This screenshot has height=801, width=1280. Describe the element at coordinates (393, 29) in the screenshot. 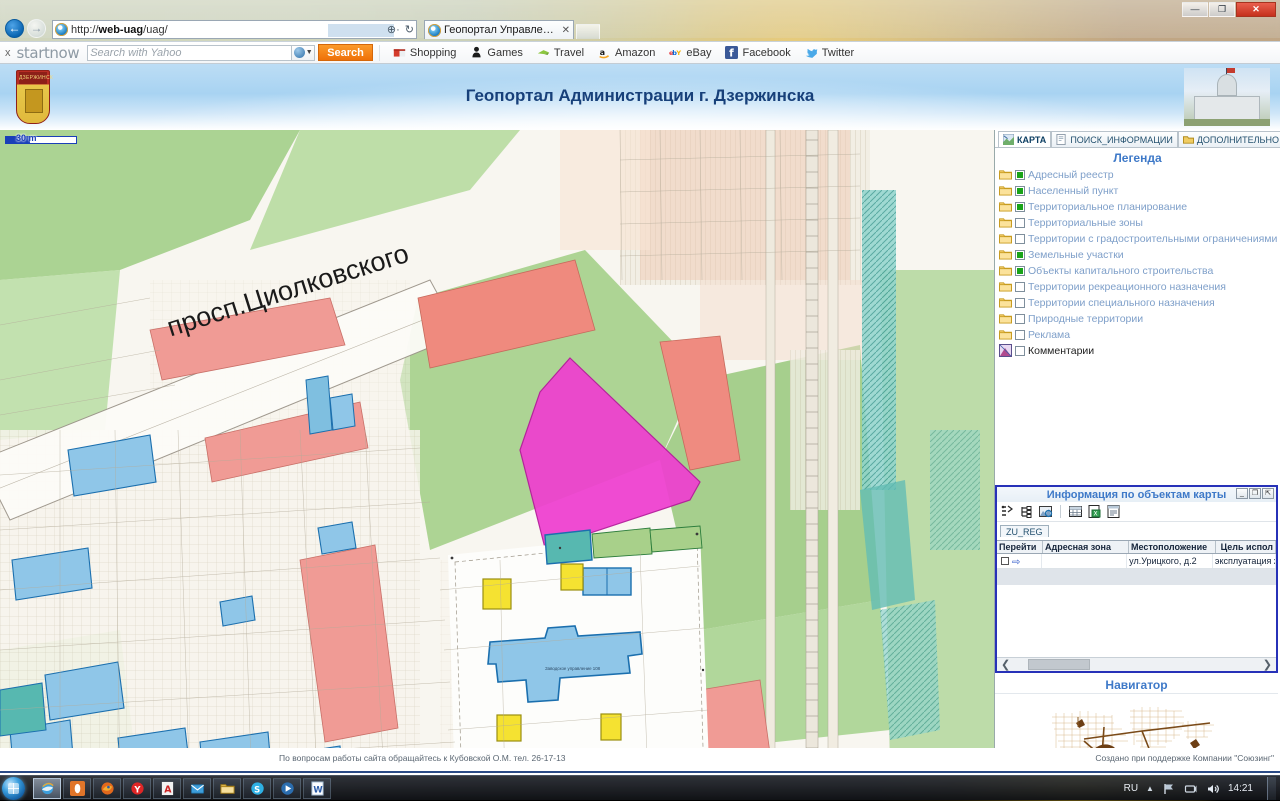

I see `search-icon: ⊕·` at that location.